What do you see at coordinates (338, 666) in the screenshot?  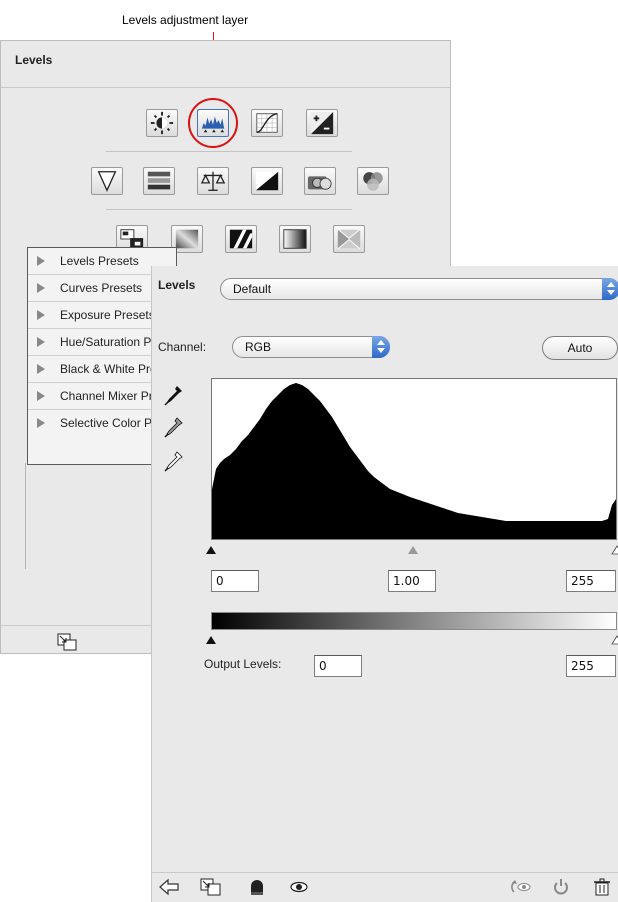 I see `output-black-field: 0` at bounding box center [338, 666].